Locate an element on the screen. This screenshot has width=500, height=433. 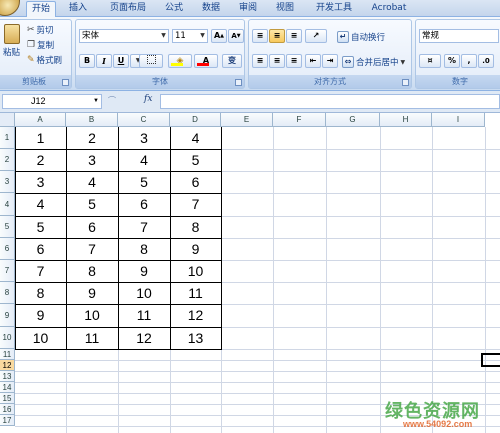
column-header-e: E is located at coordinates (247, 120).